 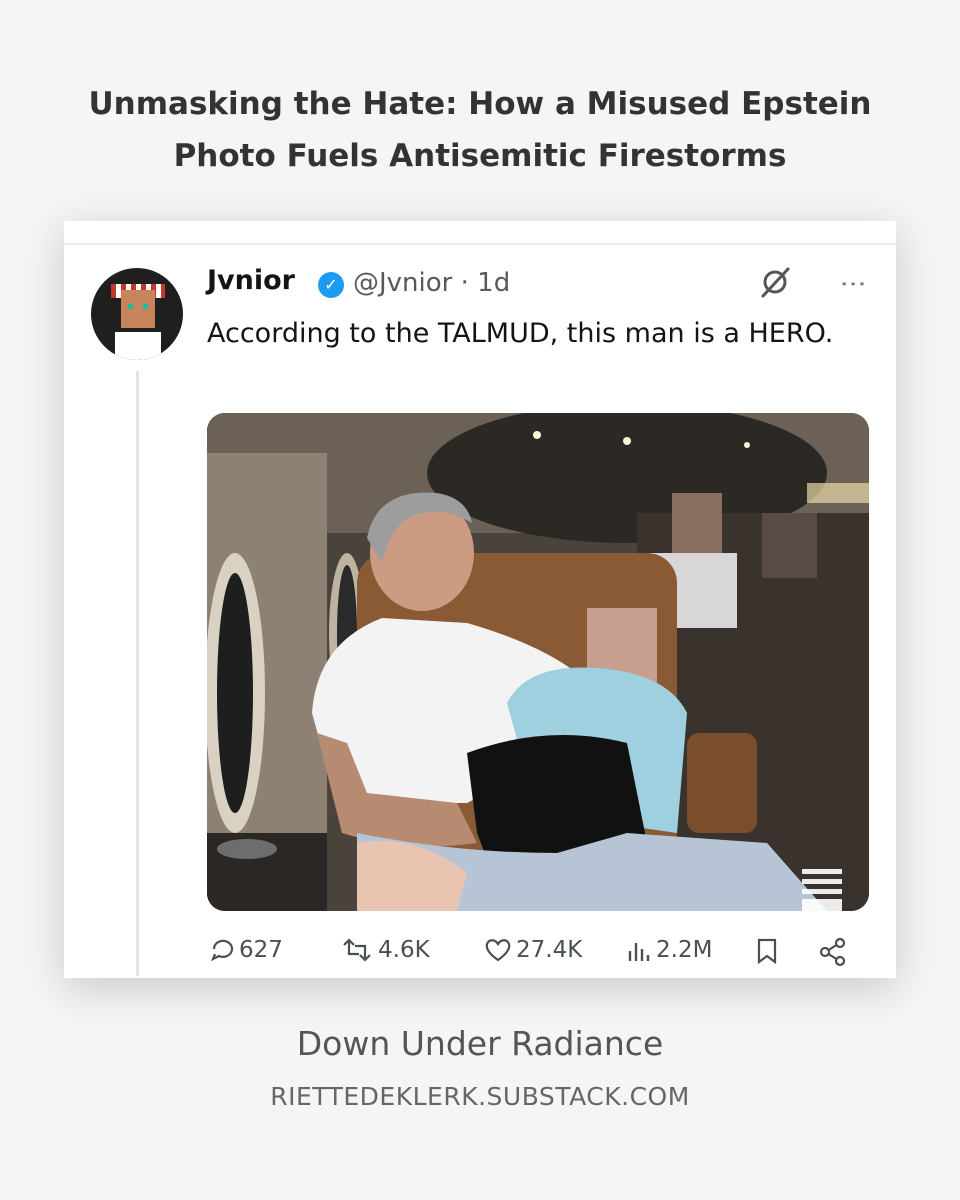 I want to click on bookmark-button, so click(x=767, y=951).